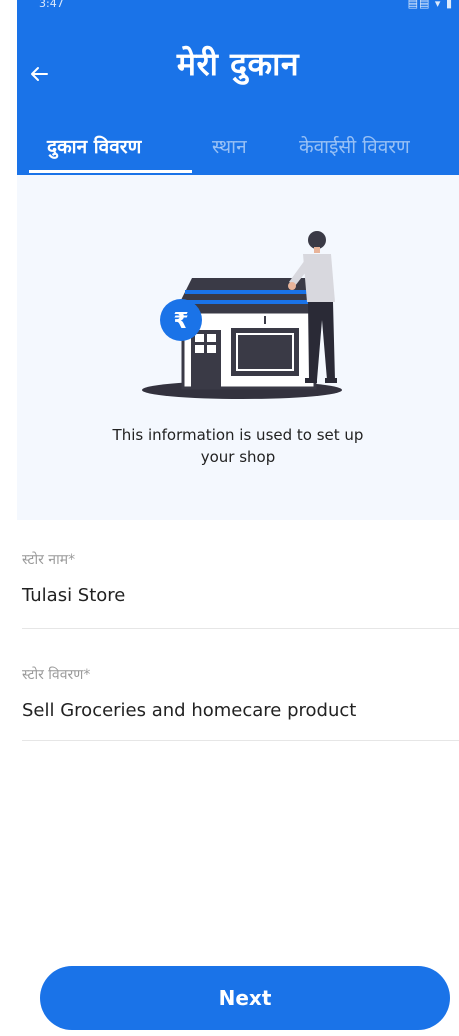 This screenshot has width=459, height=1036. I want to click on active-tab-indicator, so click(110, 171).